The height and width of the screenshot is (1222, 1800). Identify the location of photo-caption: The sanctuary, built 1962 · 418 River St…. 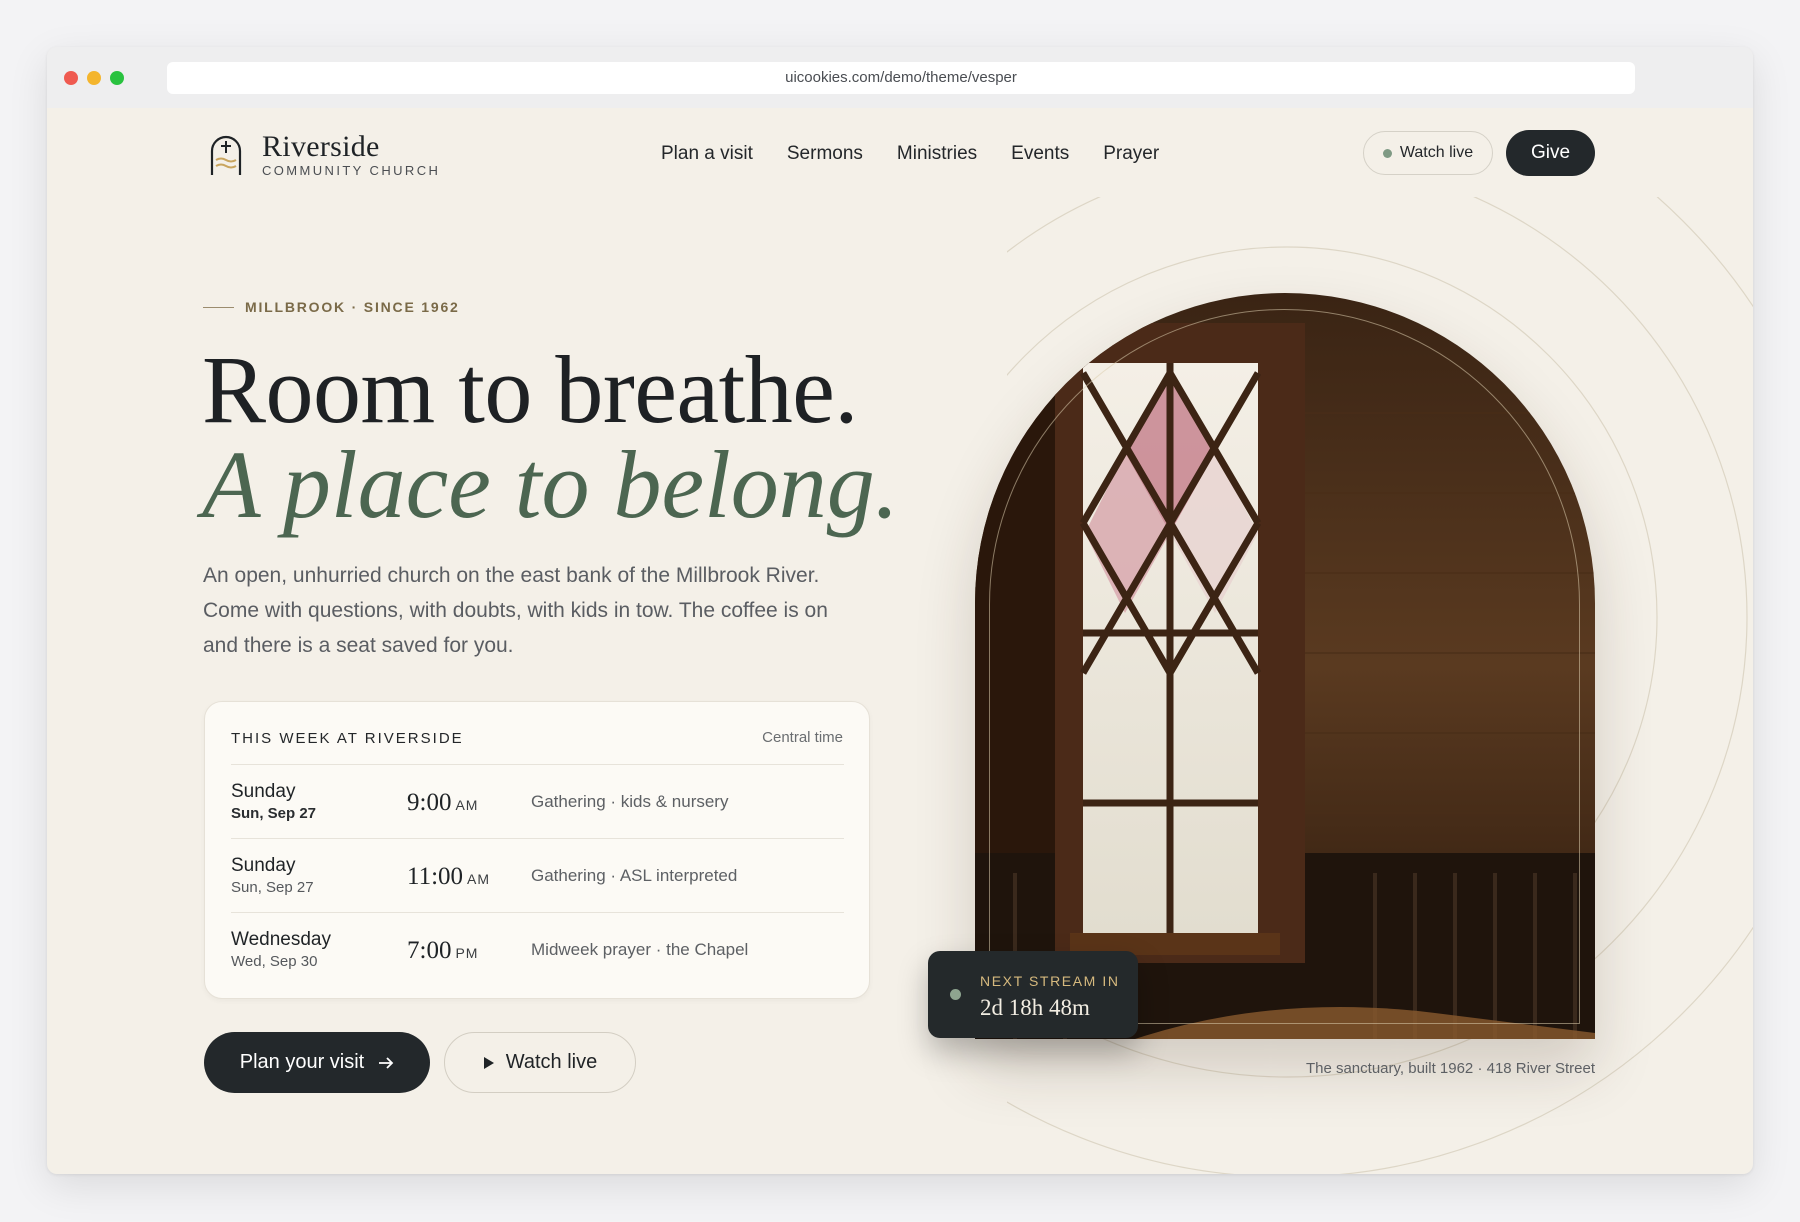
(1450, 1068).